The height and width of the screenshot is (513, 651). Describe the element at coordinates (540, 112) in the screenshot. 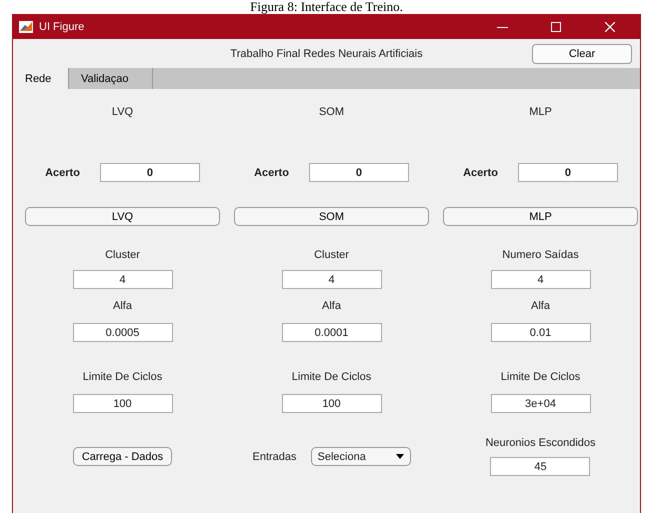

I see `column-title: MLP` at that location.